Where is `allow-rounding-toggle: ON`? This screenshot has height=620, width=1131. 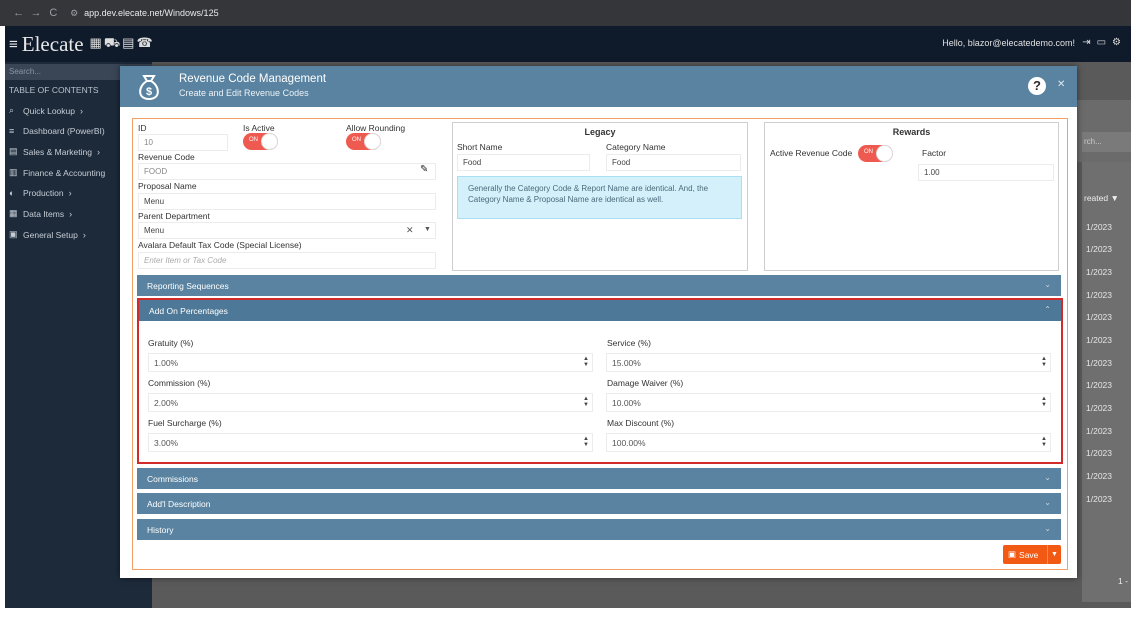
allow-rounding-toggle: ON is located at coordinates (363, 141).